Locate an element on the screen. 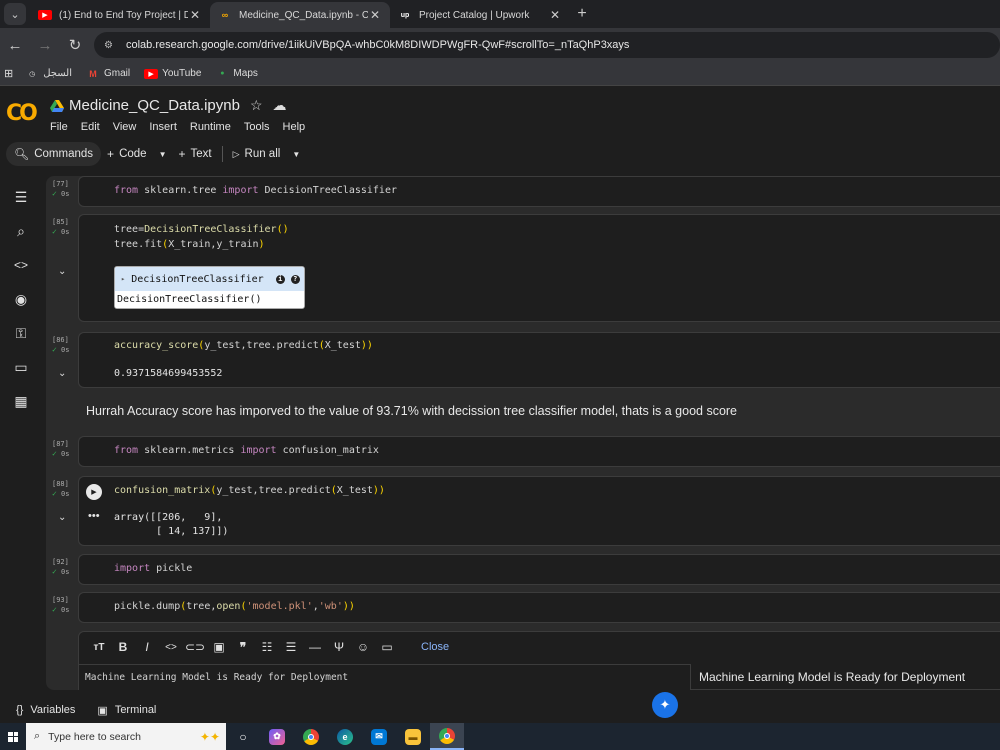  text-format-toolbar: тT B I <> ⊂⊃ ▣ ❞ ☷ ☰ — Ψ ☺ ▭ Close is located at coordinates (539, 647).